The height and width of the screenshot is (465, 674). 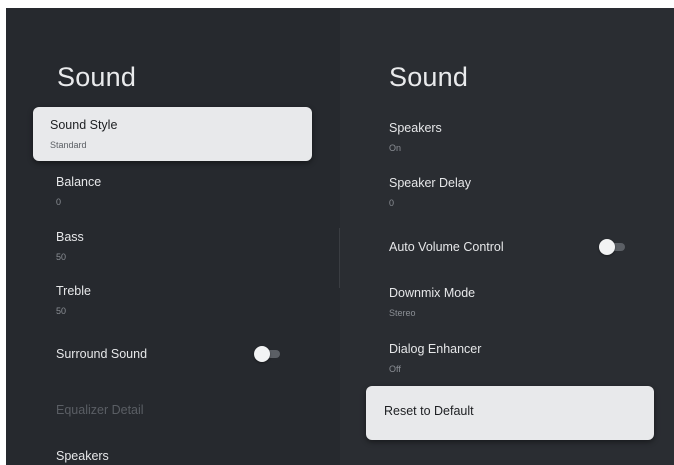 What do you see at coordinates (79, 182) in the screenshot?
I see `menu-item-label: Balance` at bounding box center [79, 182].